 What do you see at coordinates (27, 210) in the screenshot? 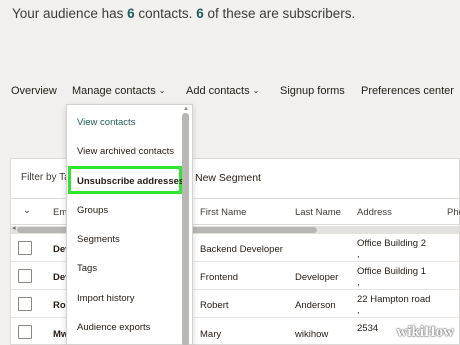
I see `select-all-chevron-icon: ⌄` at bounding box center [27, 210].